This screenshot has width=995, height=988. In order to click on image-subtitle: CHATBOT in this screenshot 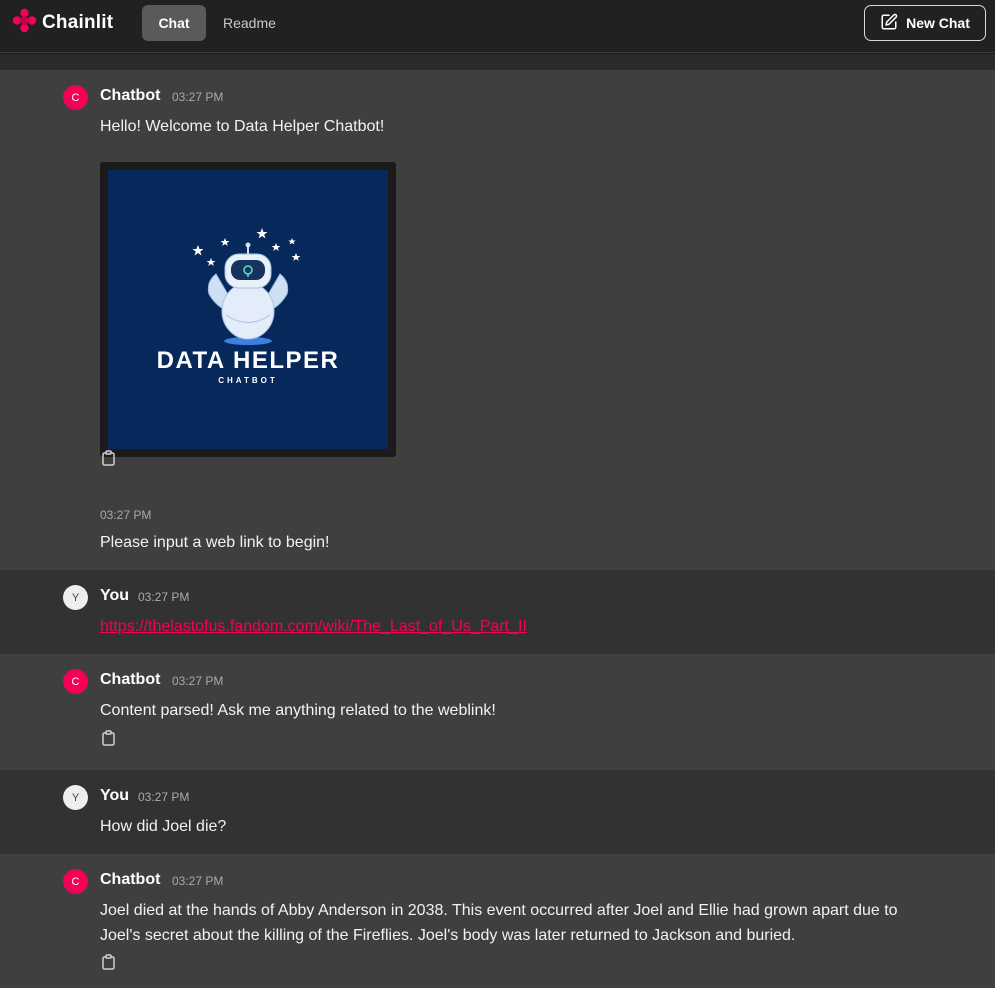, I will do `click(248, 380)`.